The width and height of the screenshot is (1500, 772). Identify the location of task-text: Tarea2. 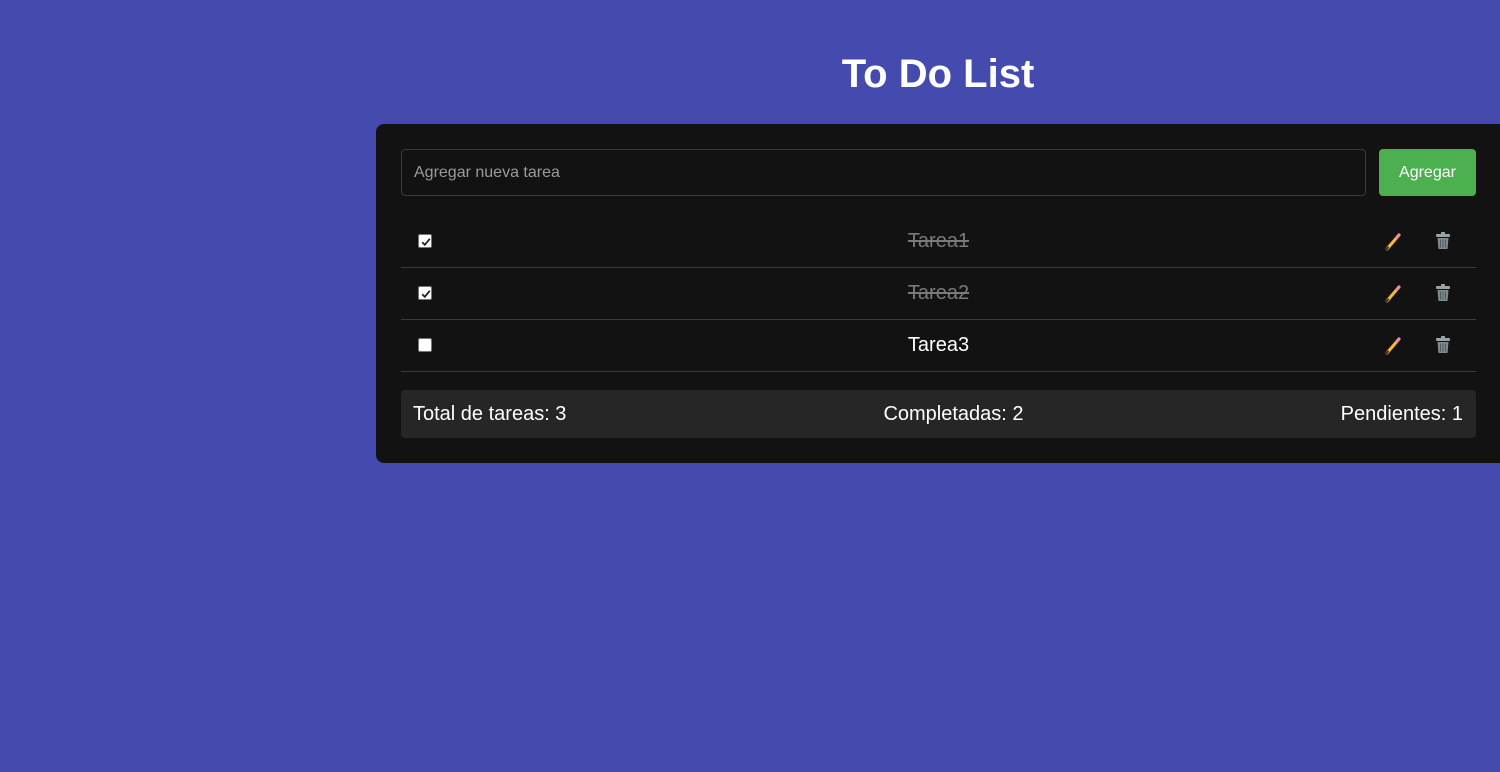
(938, 293).